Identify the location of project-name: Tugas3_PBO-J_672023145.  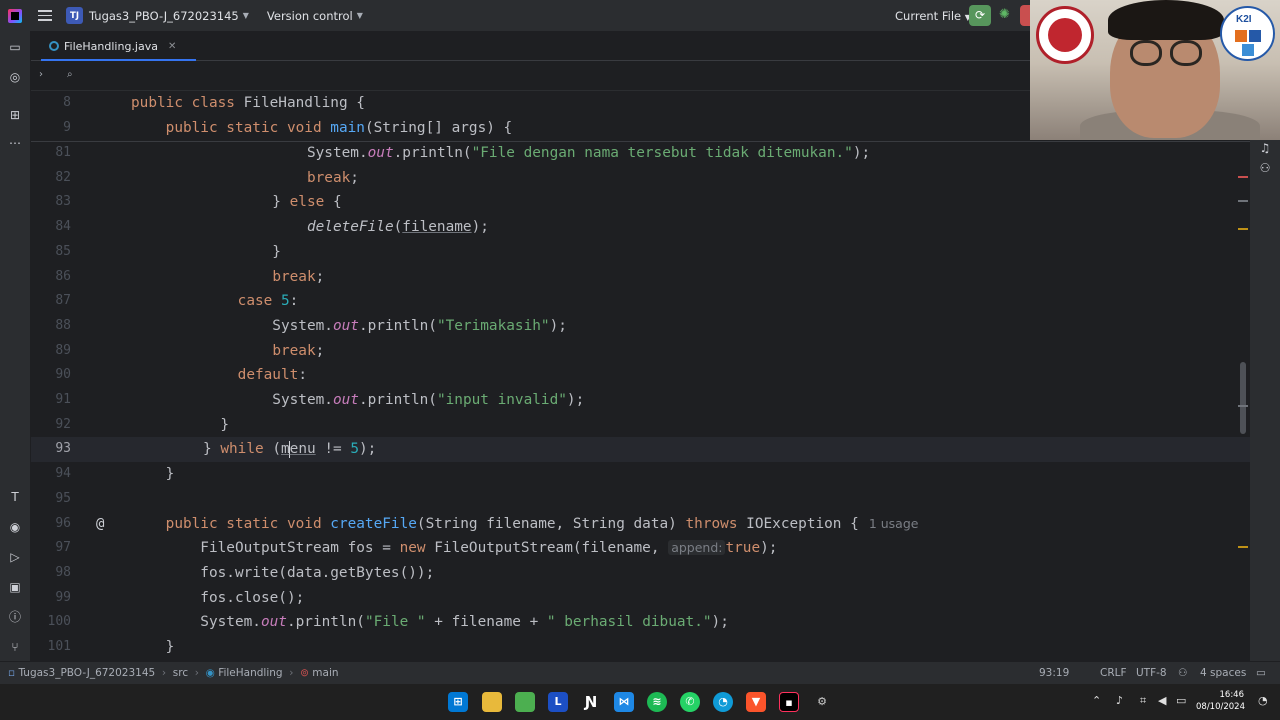
(164, 16).